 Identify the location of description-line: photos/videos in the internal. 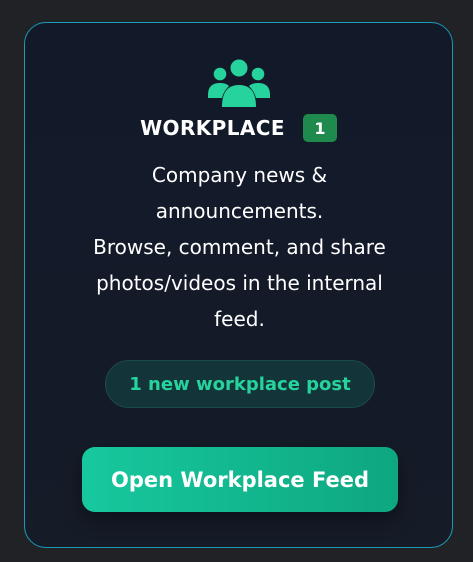
(239, 283).